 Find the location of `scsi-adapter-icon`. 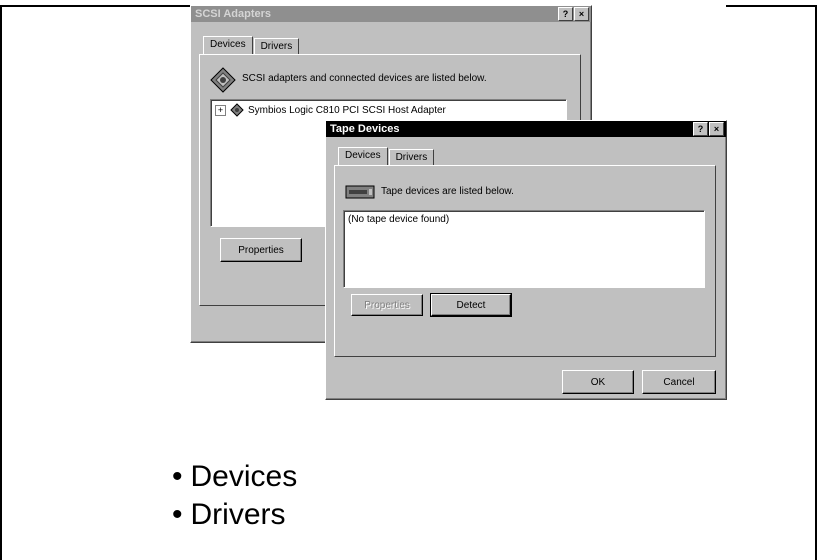

scsi-adapter-icon is located at coordinates (223, 80).